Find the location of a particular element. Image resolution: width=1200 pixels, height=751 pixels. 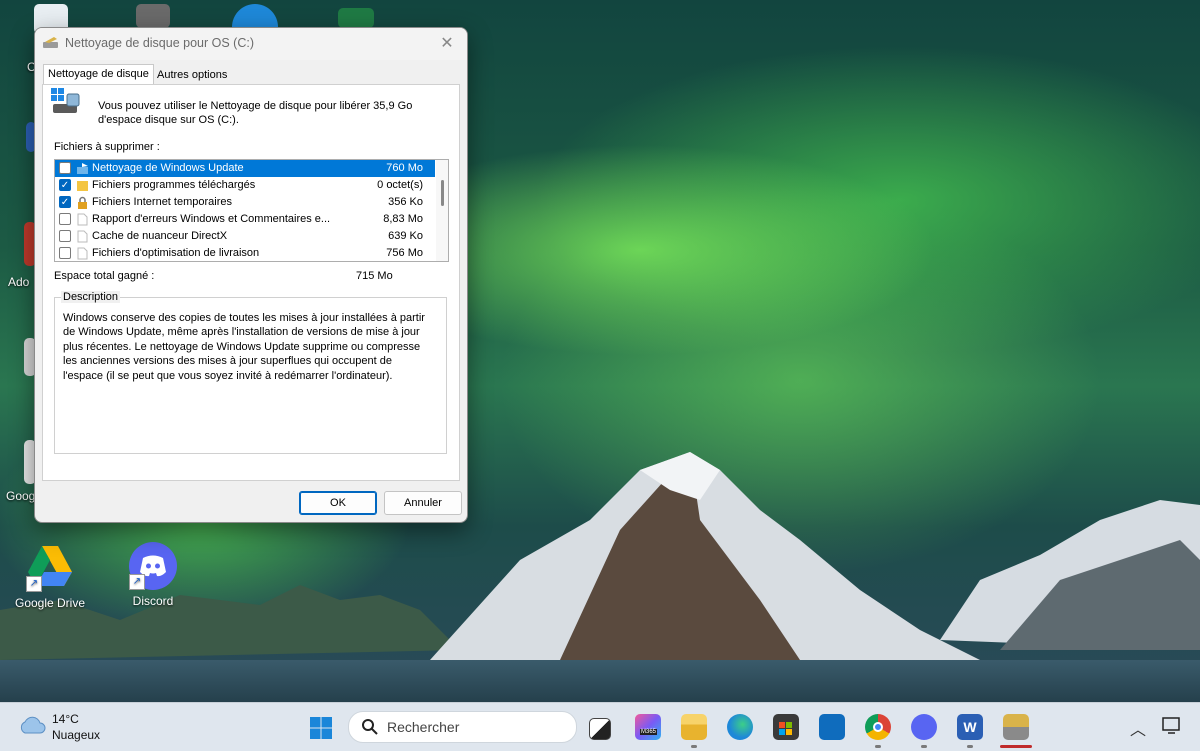

list-scrollbar is located at coordinates (442, 210).